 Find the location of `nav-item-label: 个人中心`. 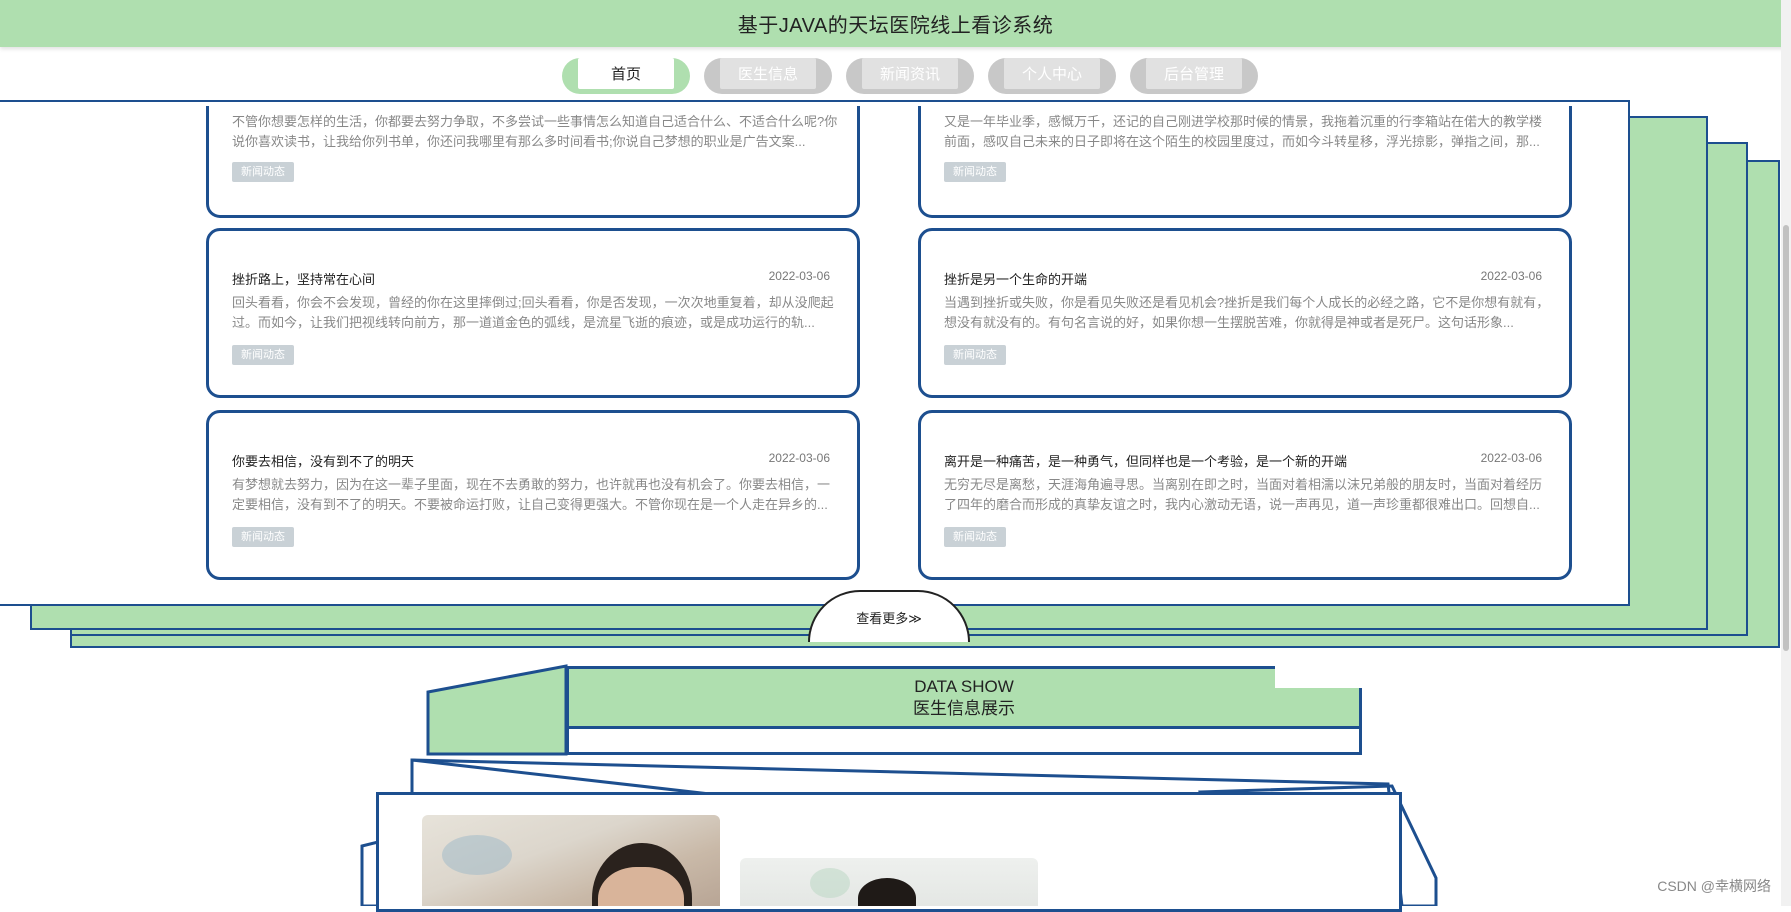

nav-item-label: 个人中心 is located at coordinates (1052, 73).